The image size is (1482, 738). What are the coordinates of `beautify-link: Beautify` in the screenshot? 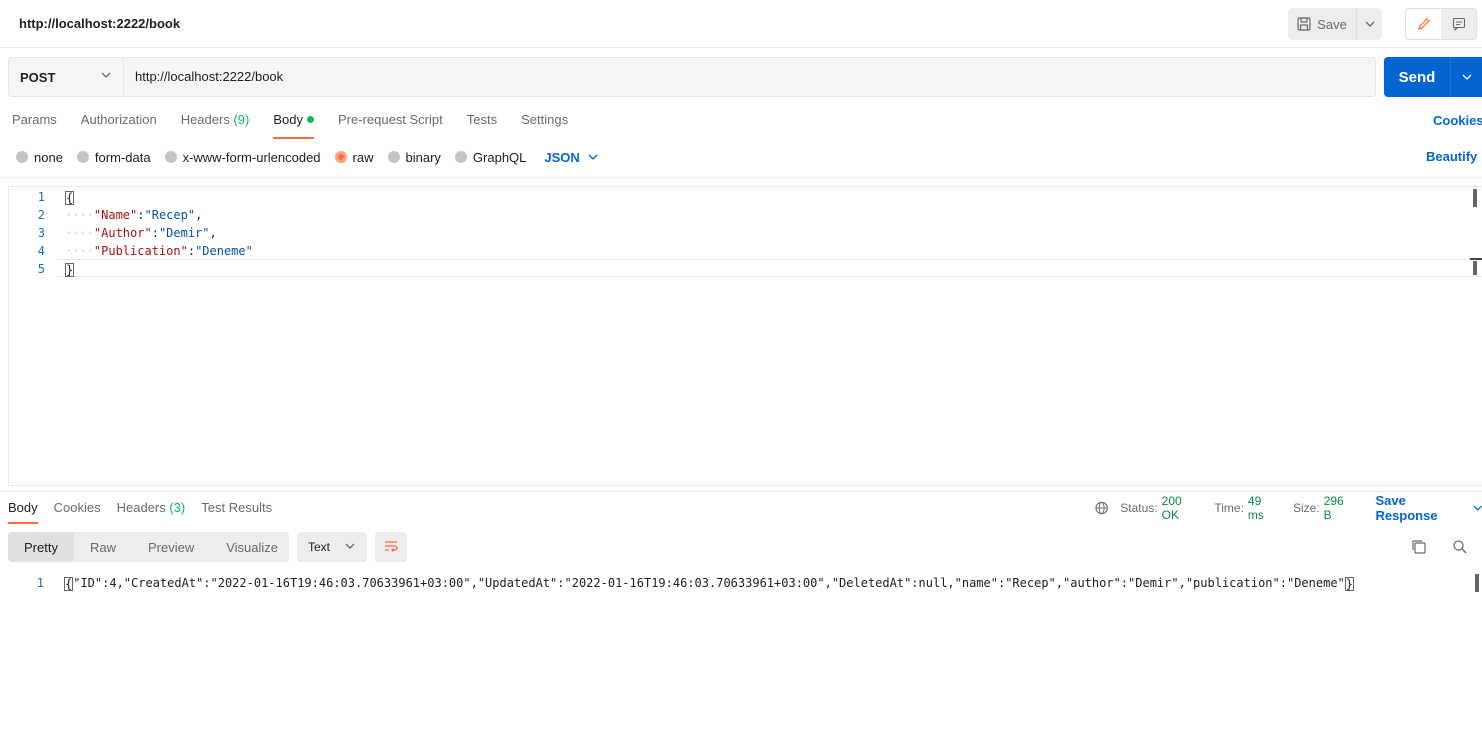 It's located at (1451, 156).